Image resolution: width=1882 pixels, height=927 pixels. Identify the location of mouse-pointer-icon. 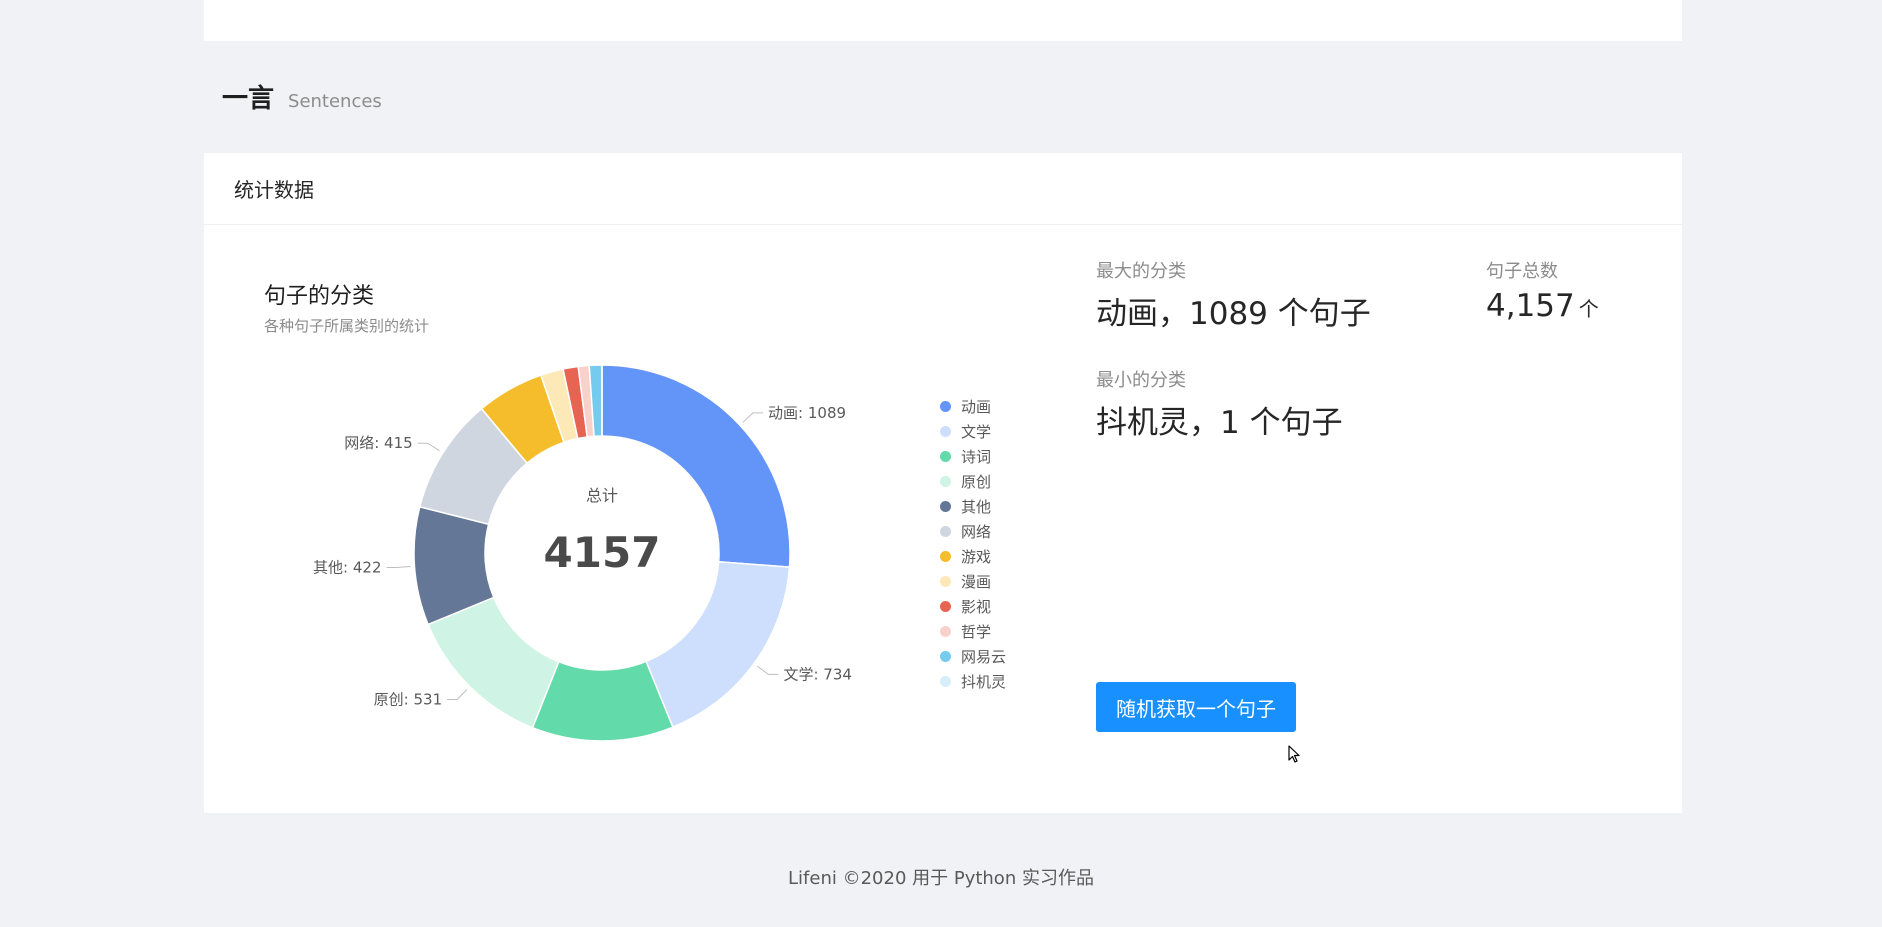
(1294, 754).